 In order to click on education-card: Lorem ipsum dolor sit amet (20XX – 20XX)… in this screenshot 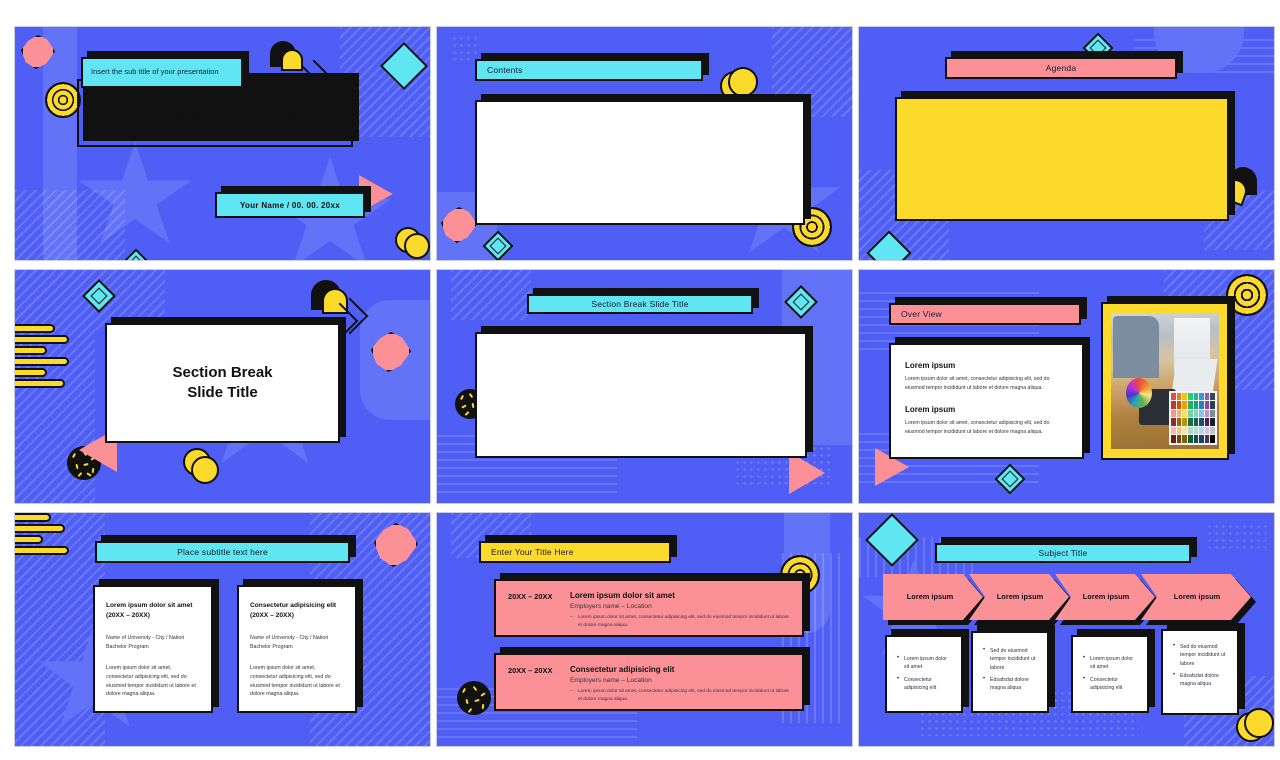, I will do `click(156, 646)`.